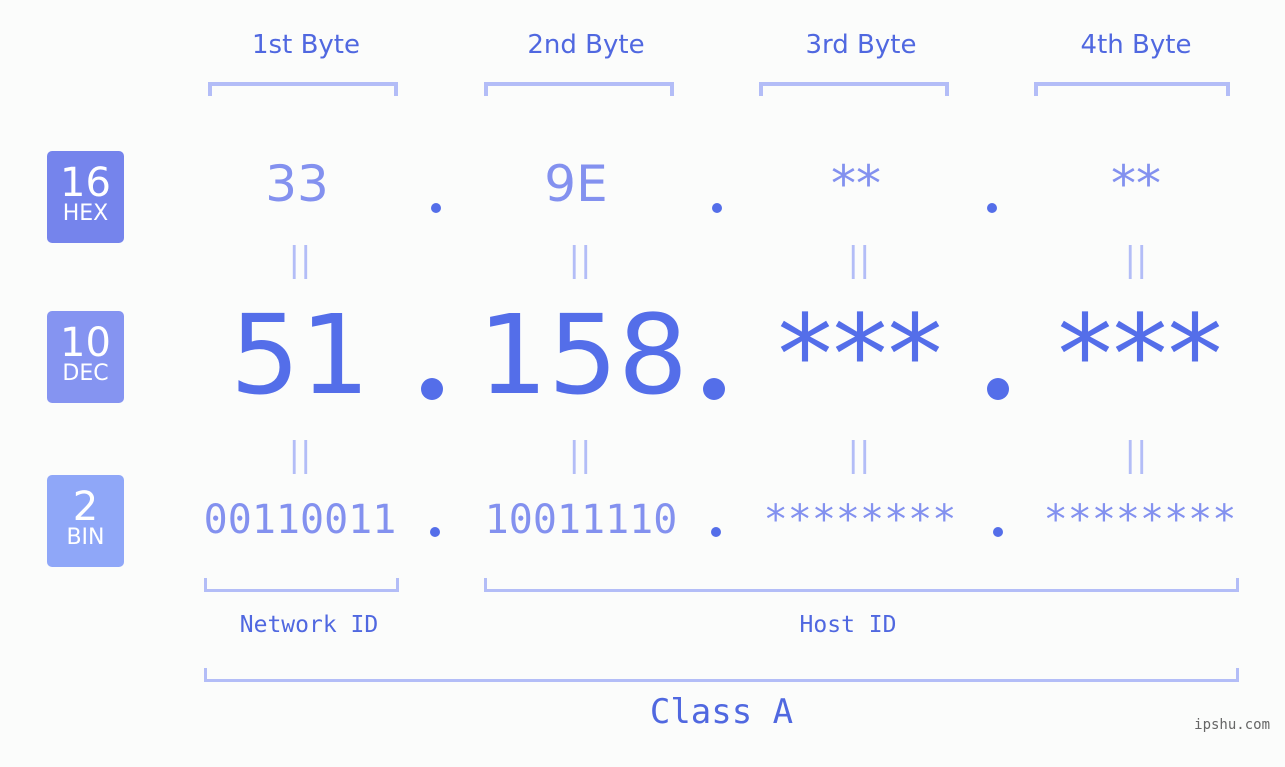 The height and width of the screenshot is (767, 1285). Describe the element at coordinates (1136, 184) in the screenshot. I see `hex-value-4: **` at that location.